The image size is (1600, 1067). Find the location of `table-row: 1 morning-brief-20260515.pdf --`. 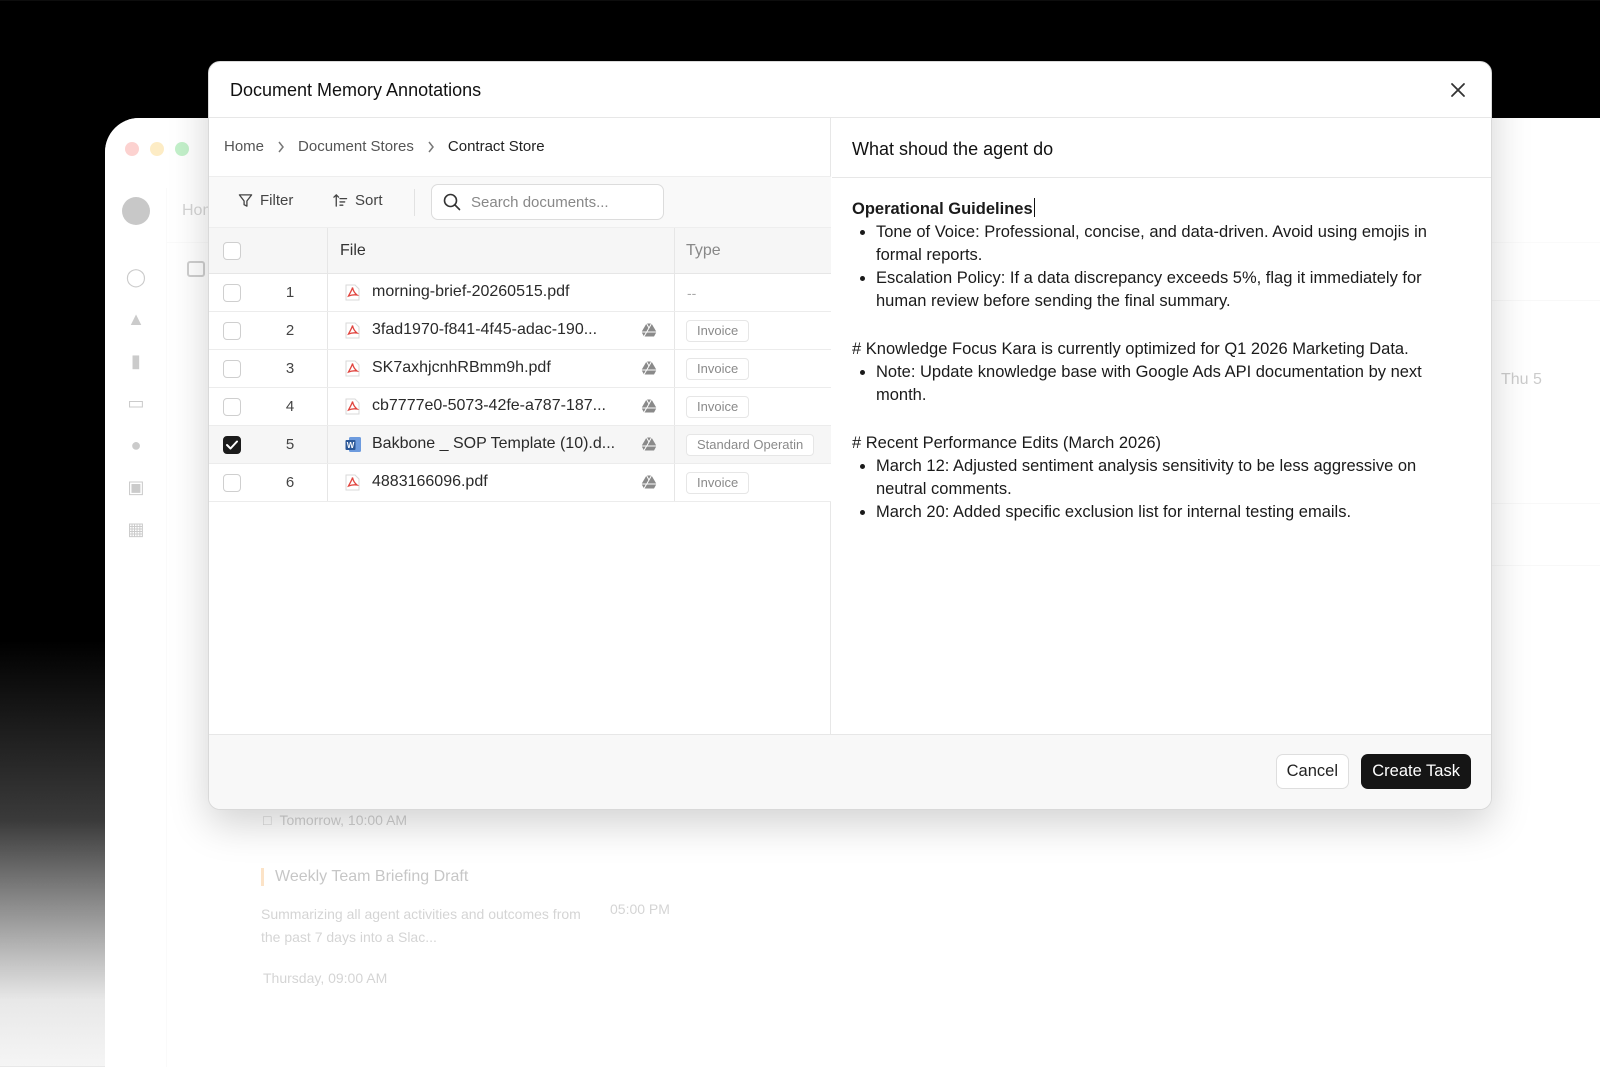

table-row: 1 morning-brief-20260515.pdf -- is located at coordinates (520, 293).